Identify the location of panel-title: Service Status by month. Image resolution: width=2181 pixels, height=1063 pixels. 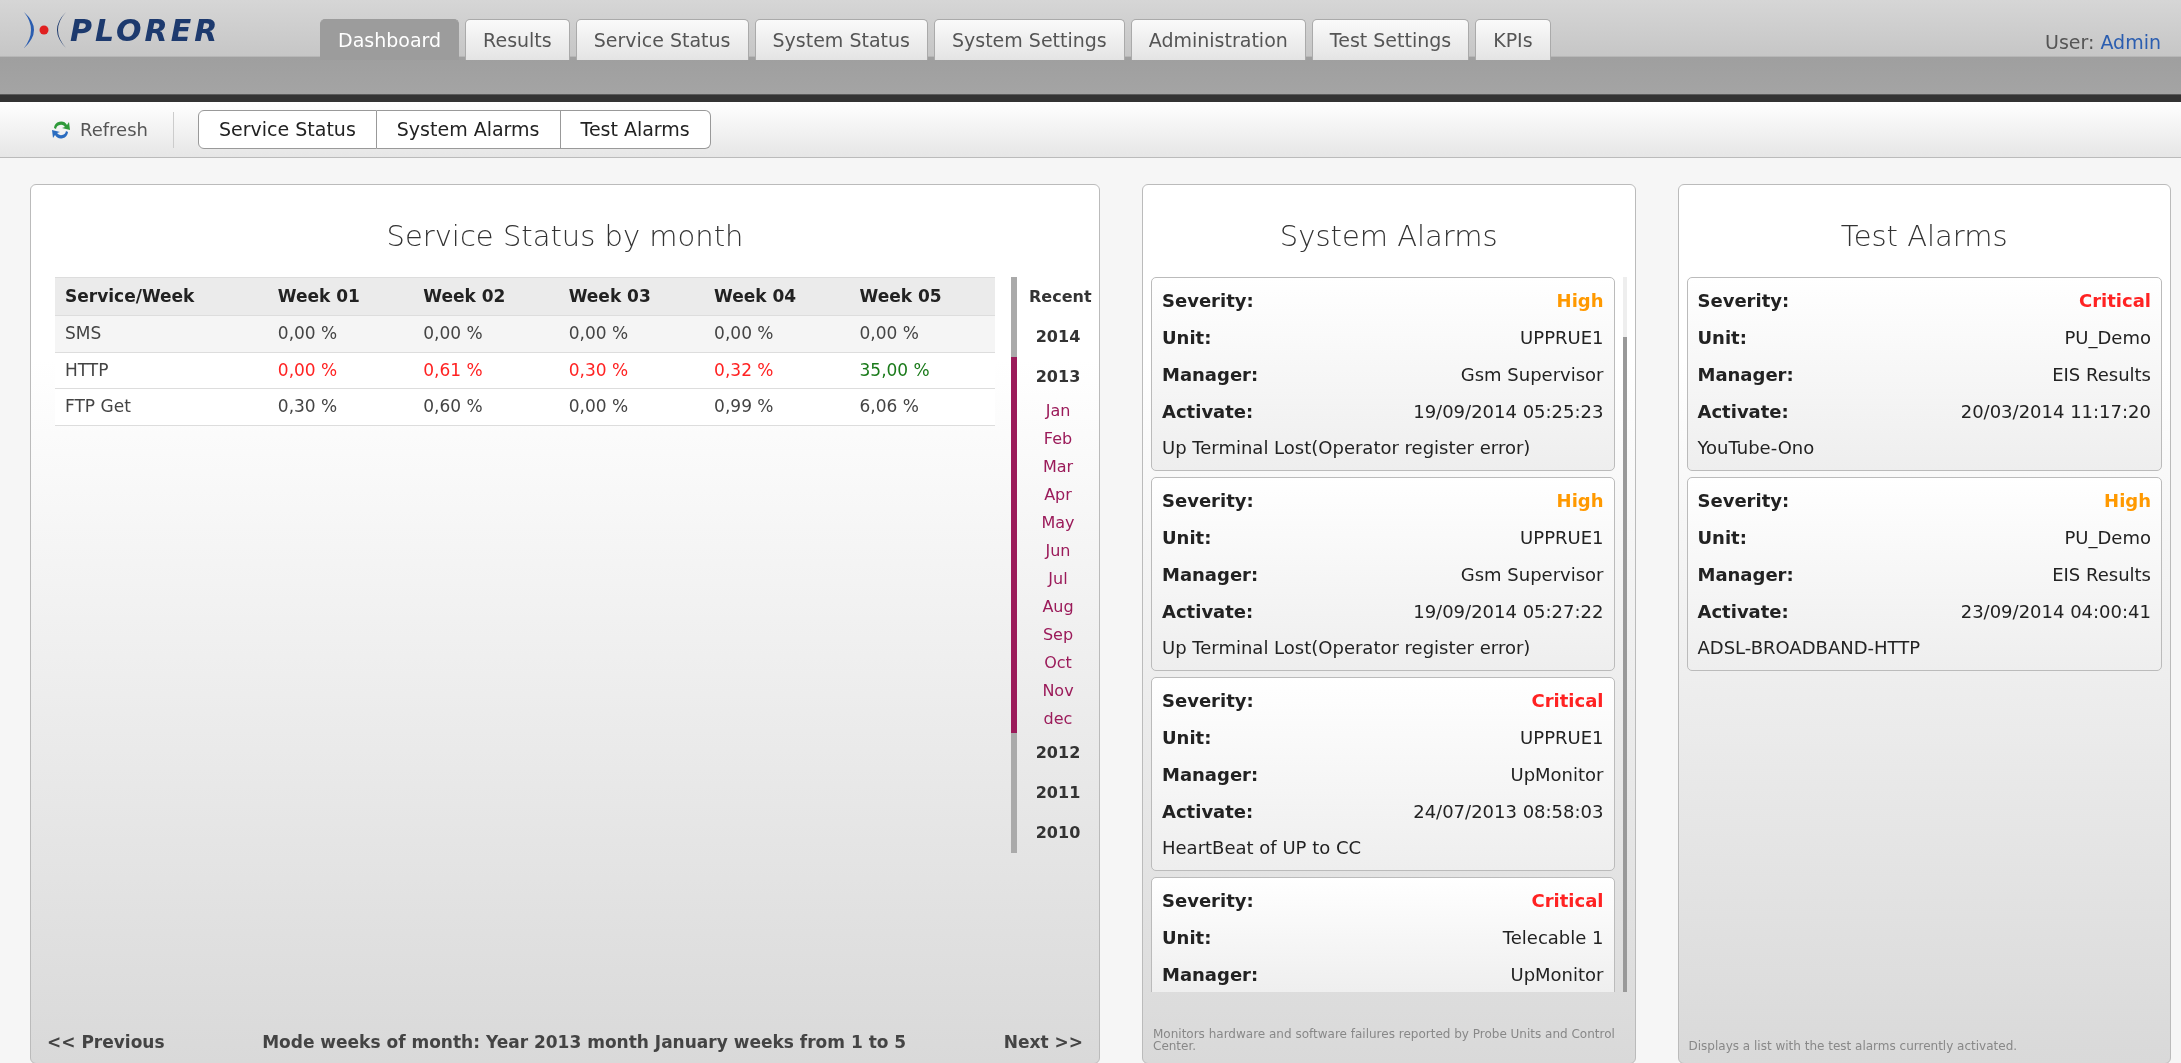
(565, 236).